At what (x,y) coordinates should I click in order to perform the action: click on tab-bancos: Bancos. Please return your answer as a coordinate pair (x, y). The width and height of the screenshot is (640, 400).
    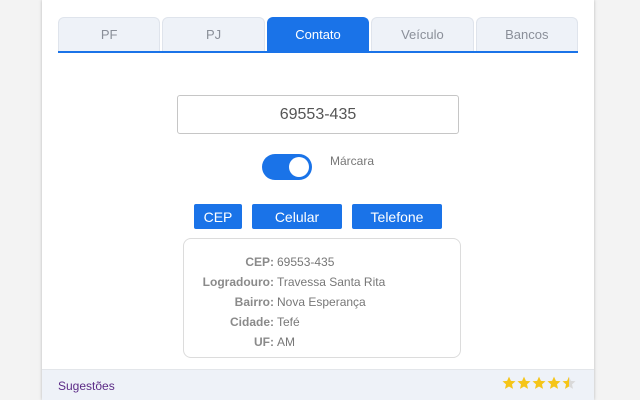
    Looking at the image, I should click on (527, 34).